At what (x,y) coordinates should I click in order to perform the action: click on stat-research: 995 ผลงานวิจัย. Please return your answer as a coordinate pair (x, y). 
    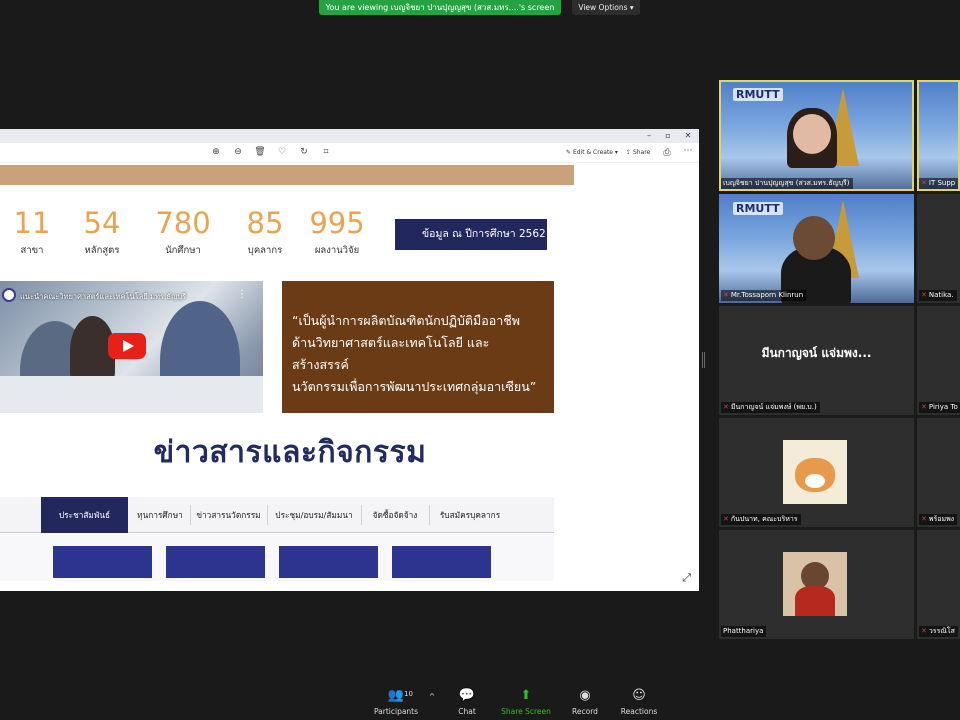
    Looking at the image, I should click on (337, 232).